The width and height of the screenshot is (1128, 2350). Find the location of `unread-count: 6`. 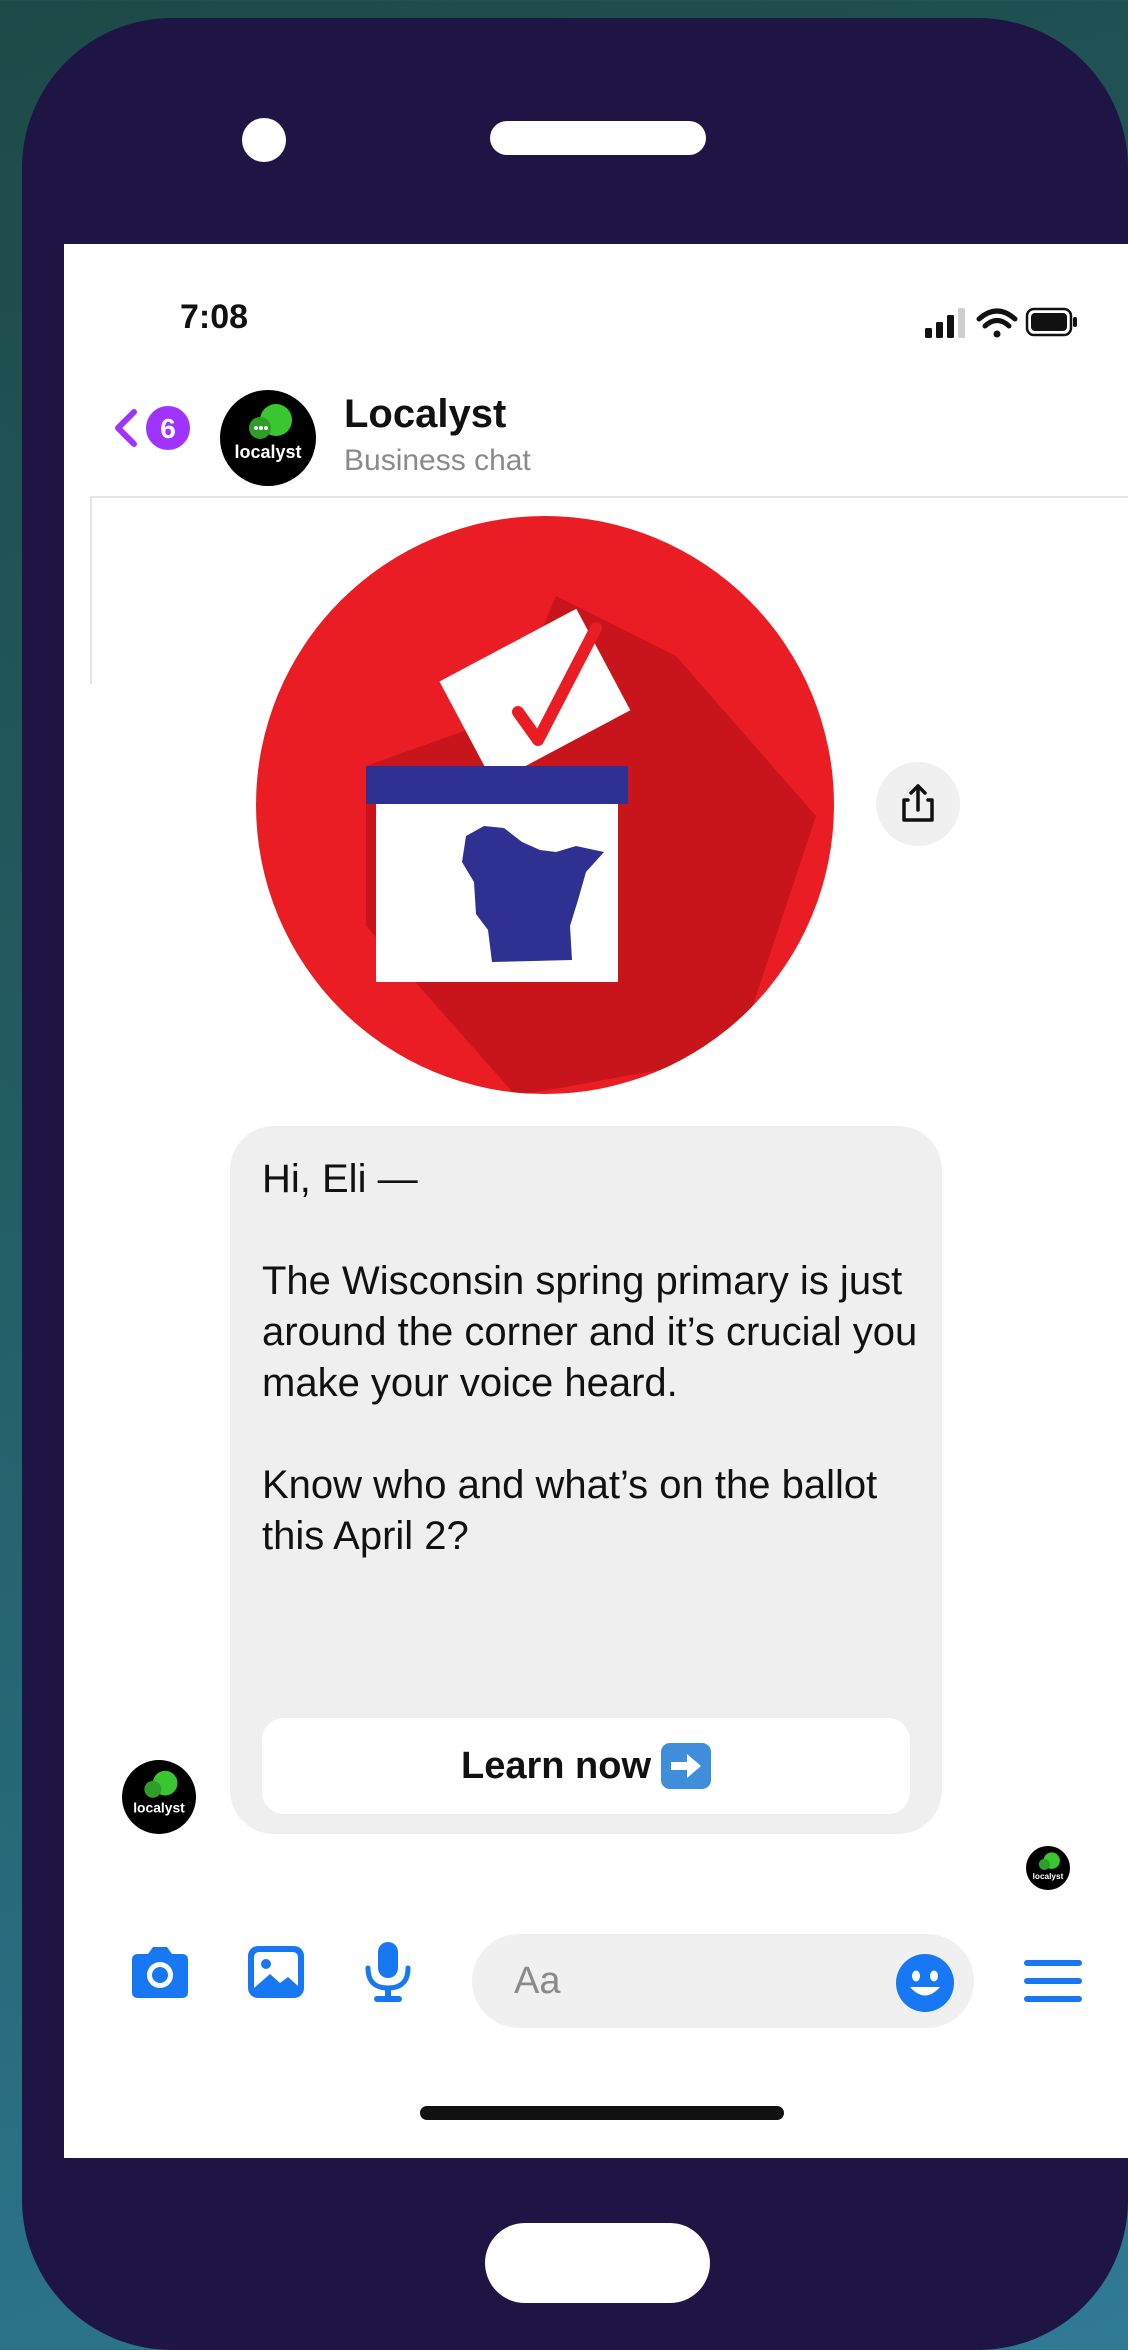

unread-count: 6 is located at coordinates (168, 428).